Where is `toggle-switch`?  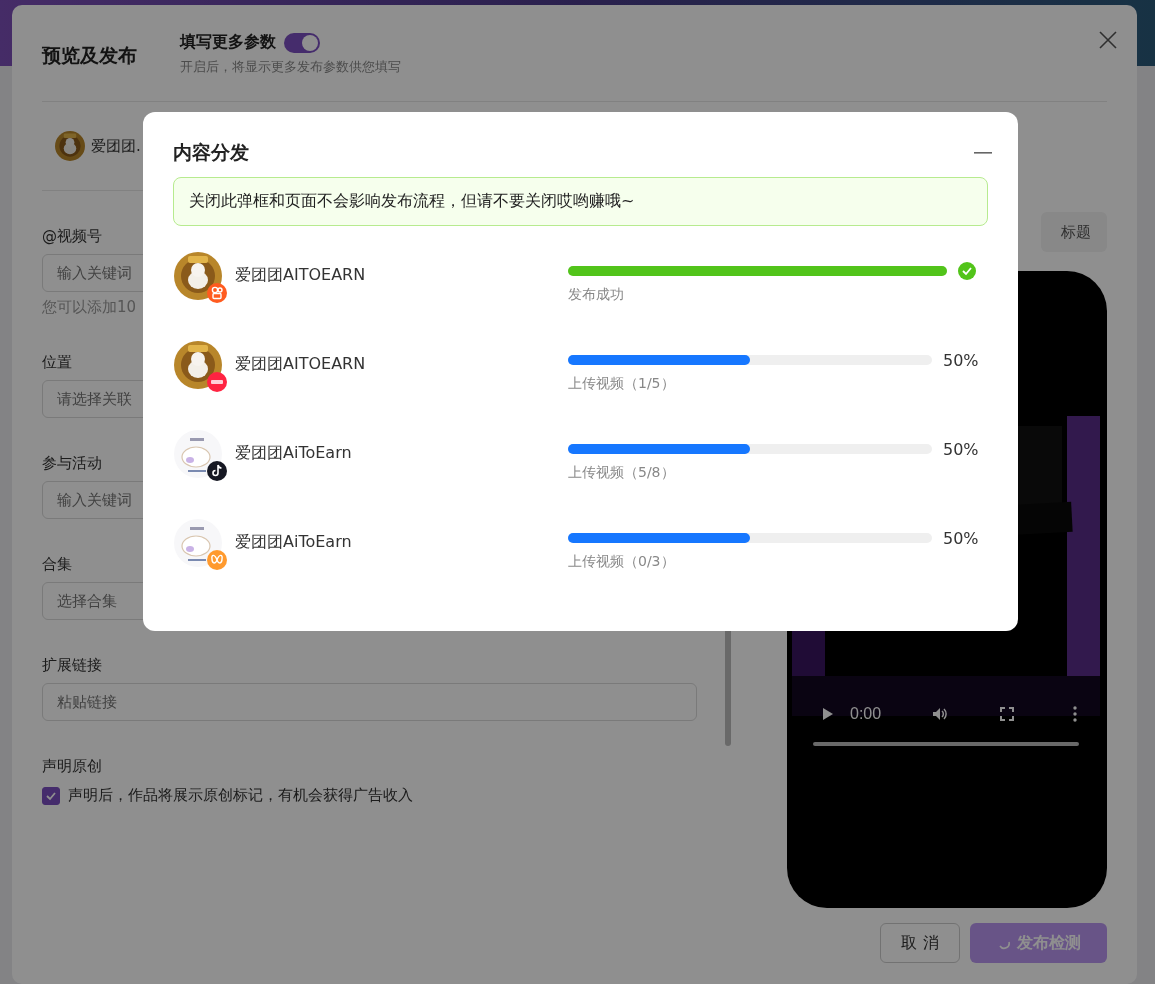
toggle-switch is located at coordinates (302, 42).